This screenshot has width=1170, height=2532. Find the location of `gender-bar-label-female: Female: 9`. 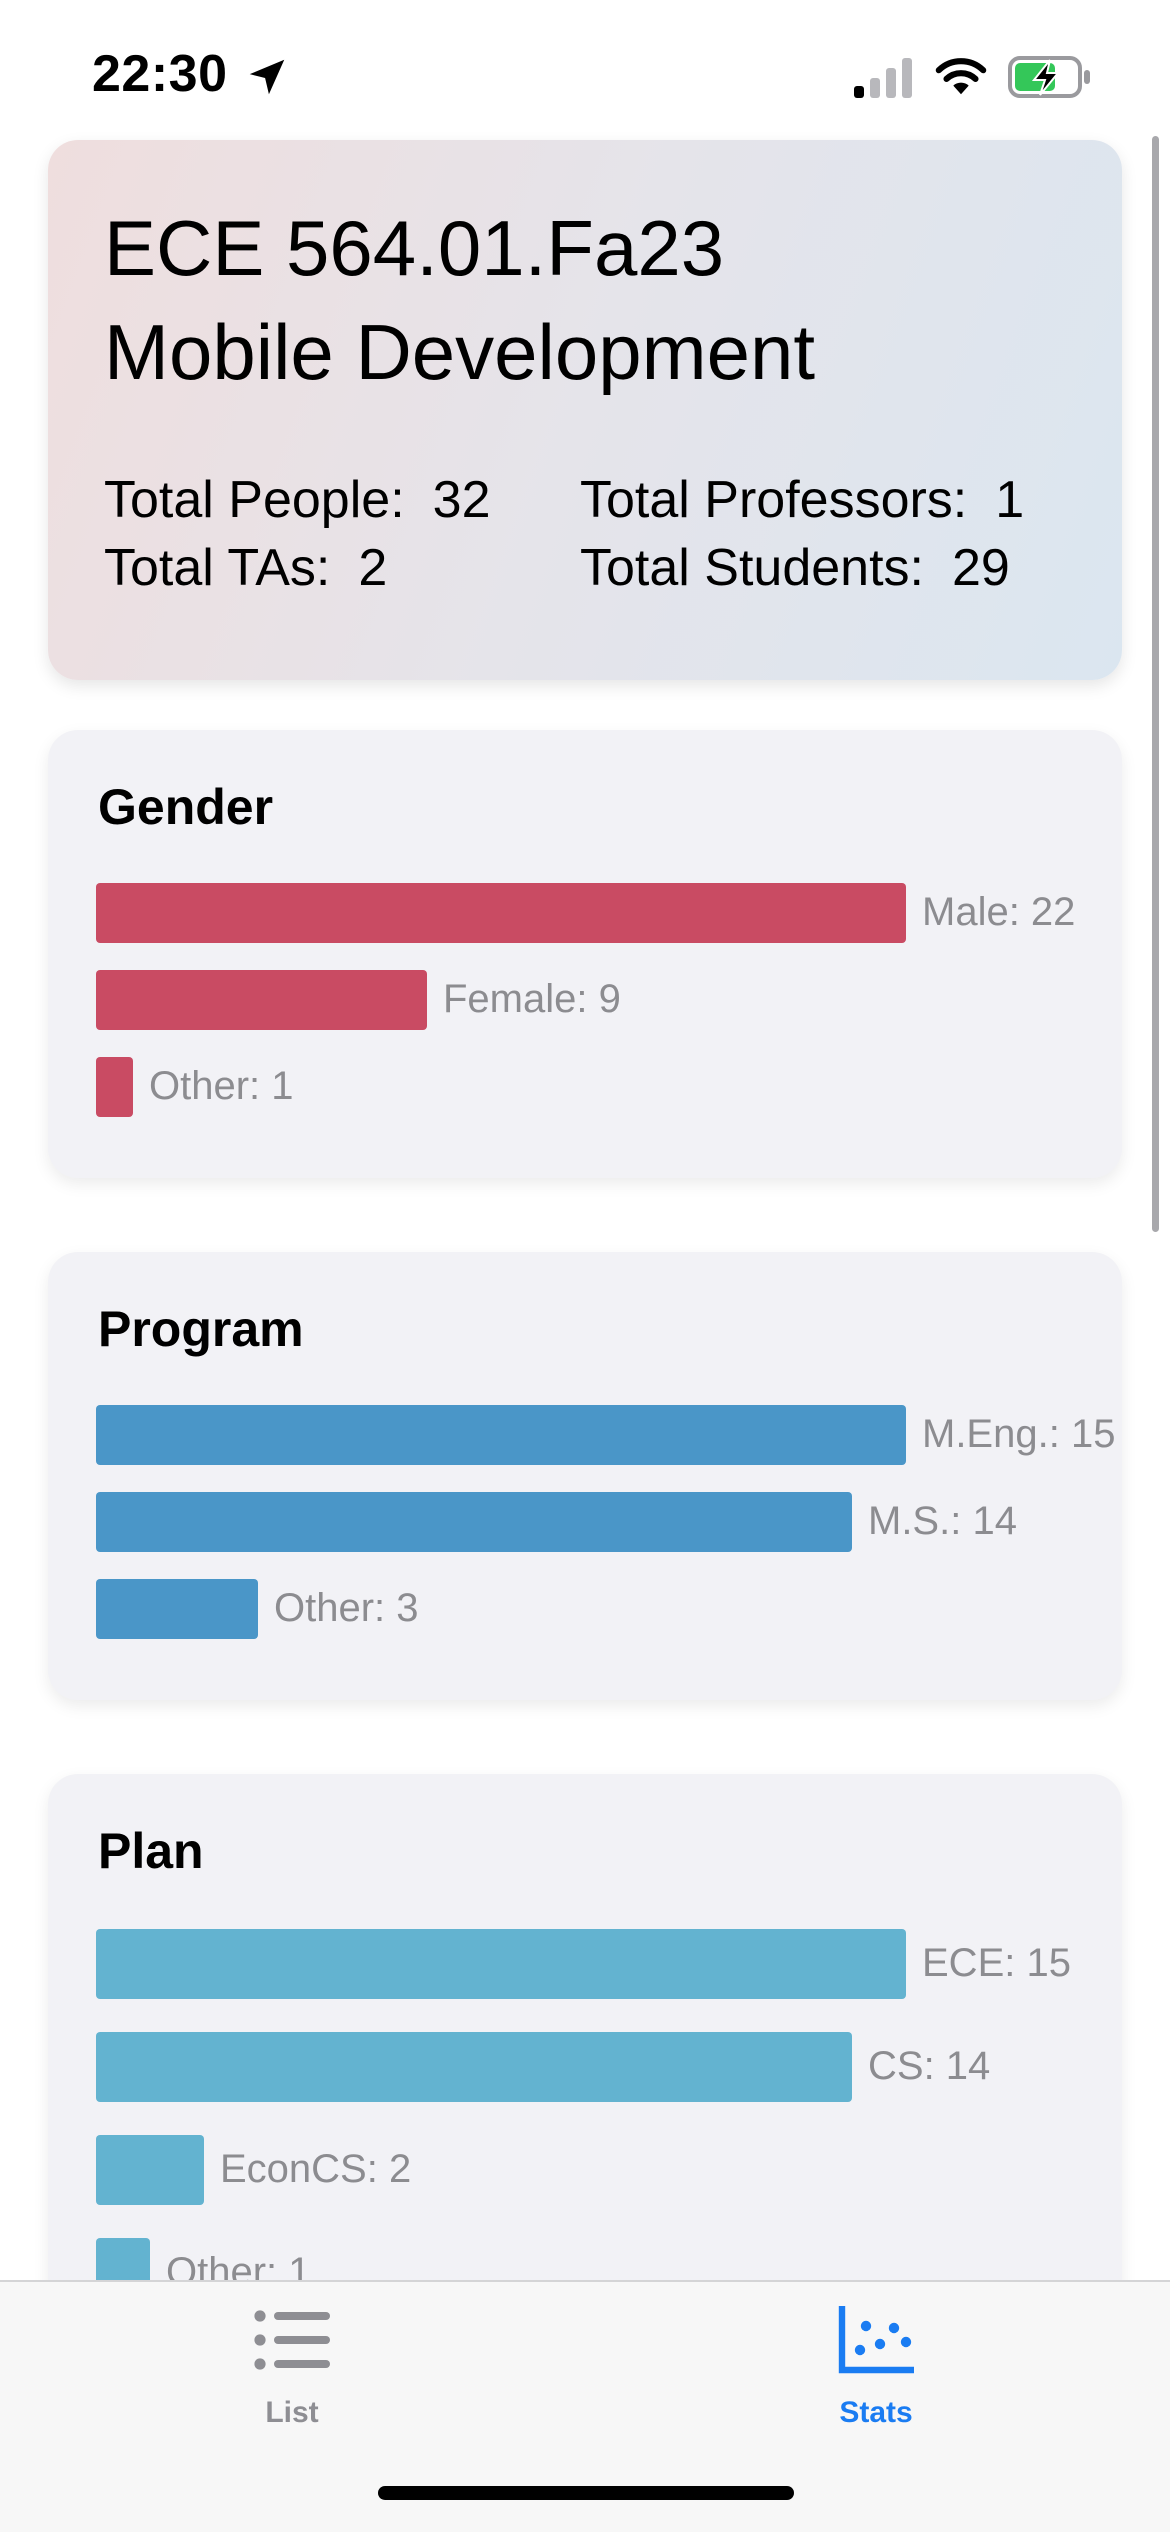

gender-bar-label-female: Female: 9 is located at coordinates (532, 999).